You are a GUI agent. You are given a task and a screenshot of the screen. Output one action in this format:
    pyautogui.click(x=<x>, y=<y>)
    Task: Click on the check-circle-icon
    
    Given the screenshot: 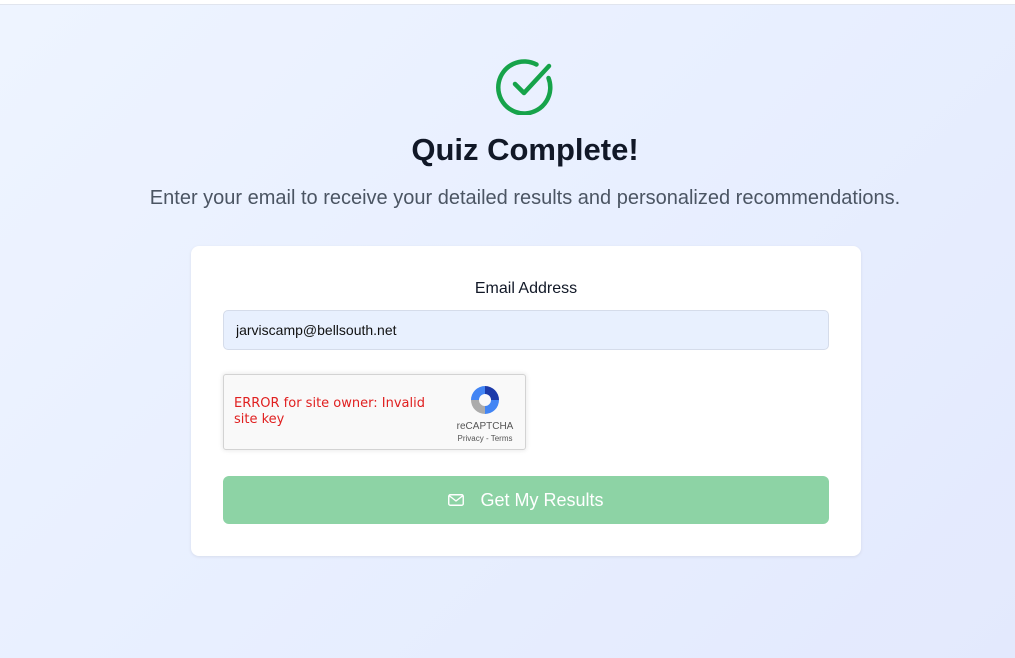 What is the action you would take?
    pyautogui.click(x=524, y=87)
    